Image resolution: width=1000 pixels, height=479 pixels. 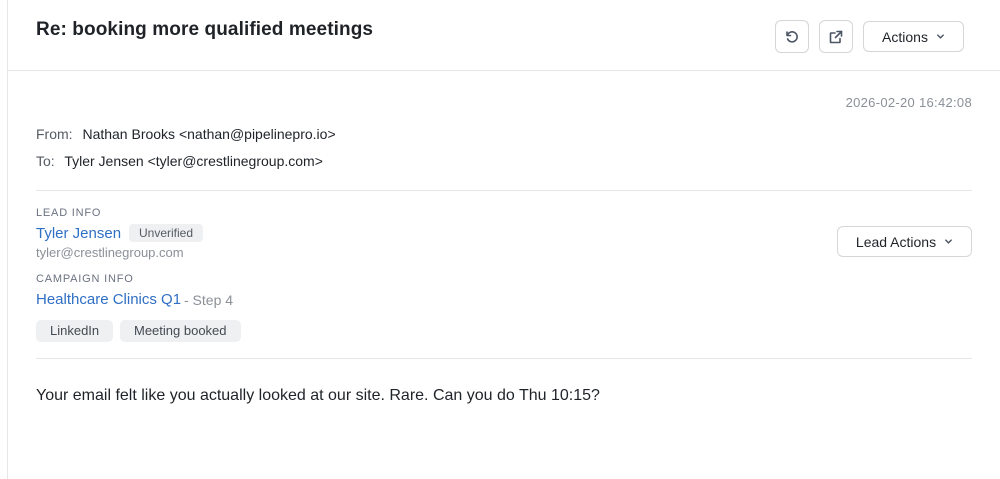 I want to click on campaign-name-link: Healthcare Clinics Q1, so click(x=108, y=299).